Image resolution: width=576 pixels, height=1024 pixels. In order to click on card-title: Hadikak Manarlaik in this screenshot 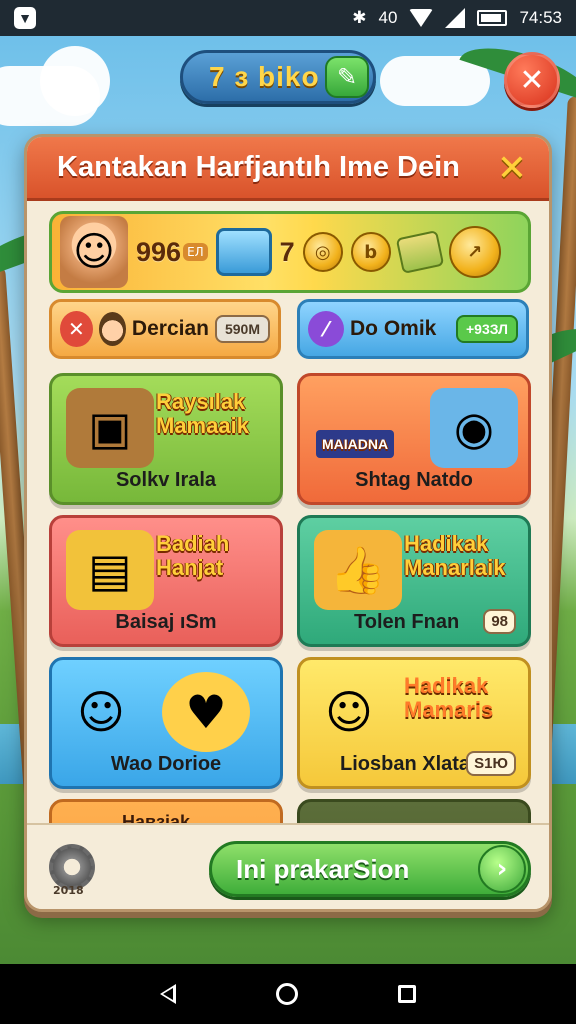, I will do `click(455, 555)`.